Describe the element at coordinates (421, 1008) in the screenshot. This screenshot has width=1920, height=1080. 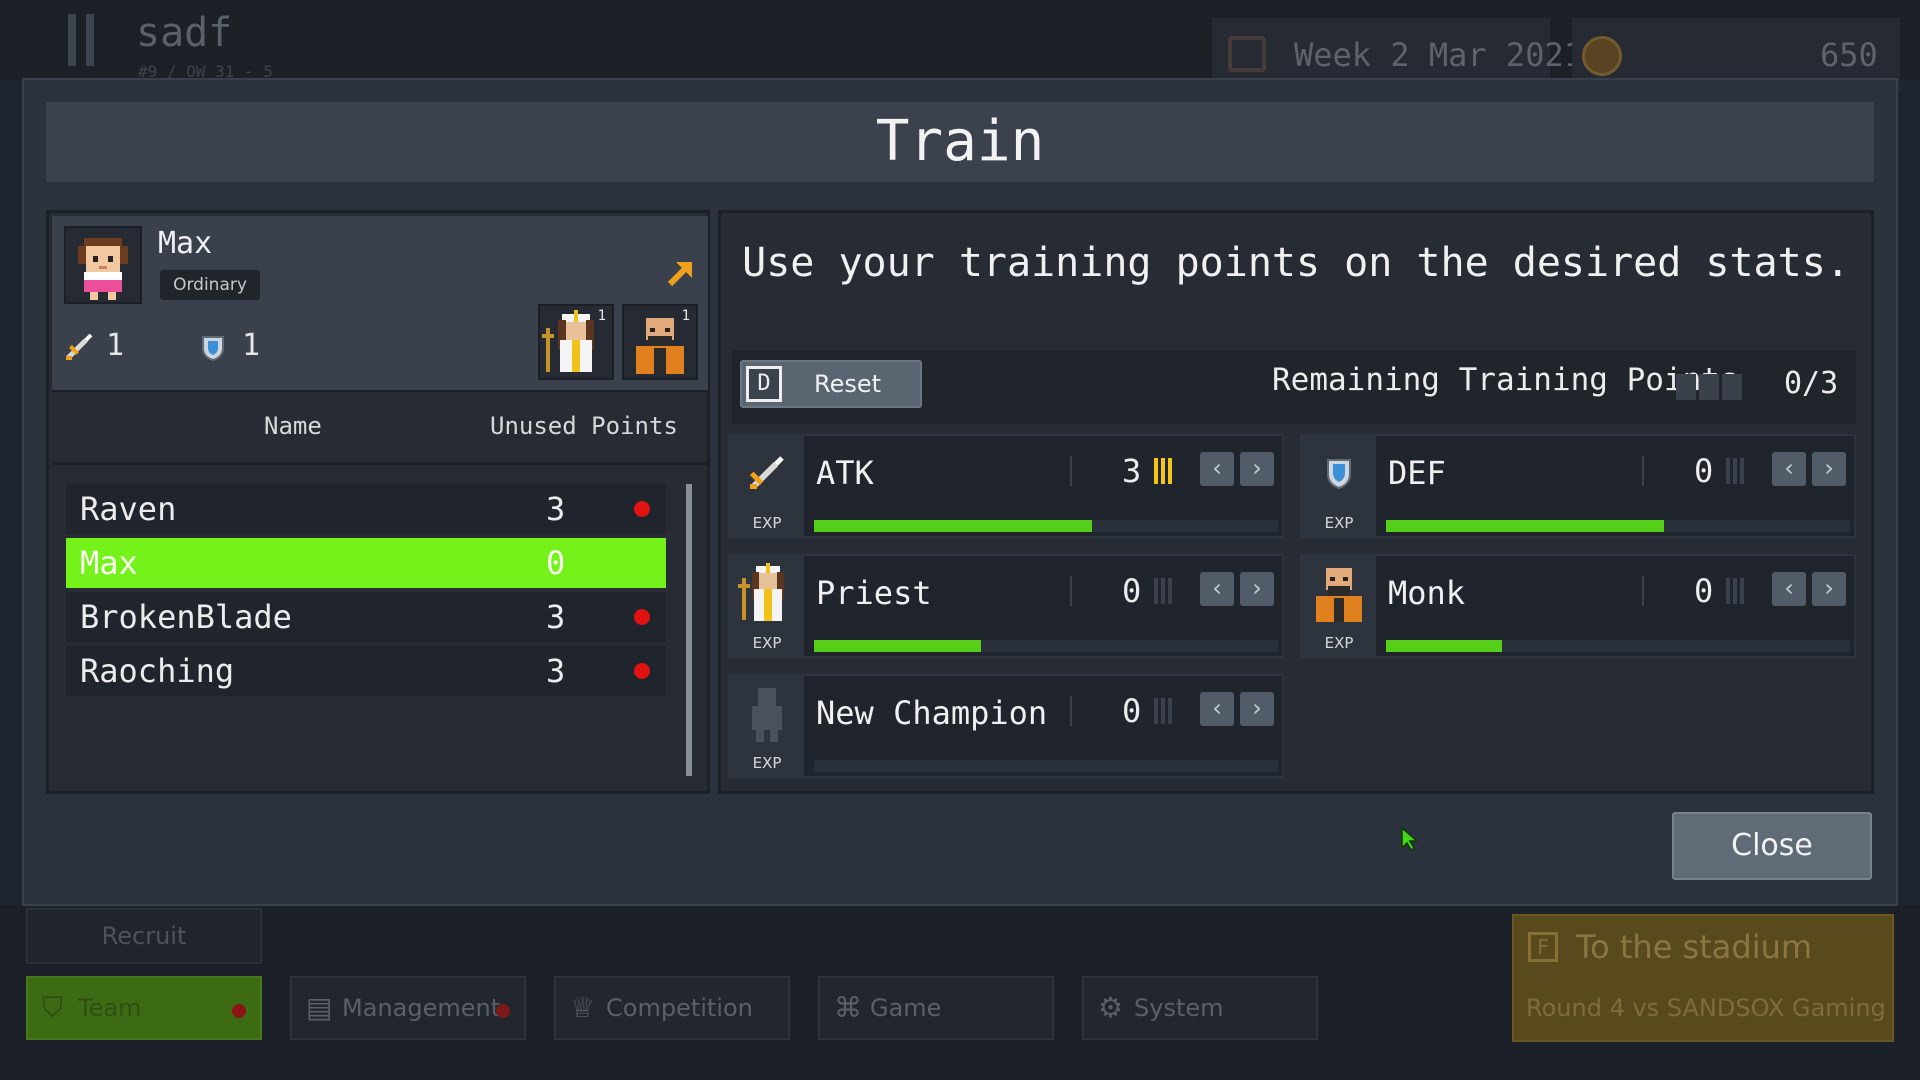
I see `nav-tab-label: Management` at that location.